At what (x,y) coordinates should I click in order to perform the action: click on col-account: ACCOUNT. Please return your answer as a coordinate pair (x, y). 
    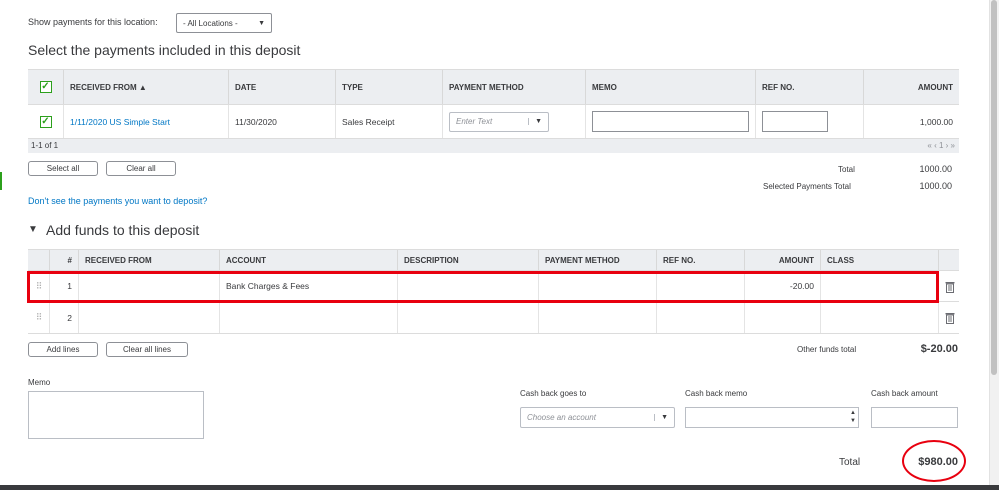
    Looking at the image, I should click on (309, 260).